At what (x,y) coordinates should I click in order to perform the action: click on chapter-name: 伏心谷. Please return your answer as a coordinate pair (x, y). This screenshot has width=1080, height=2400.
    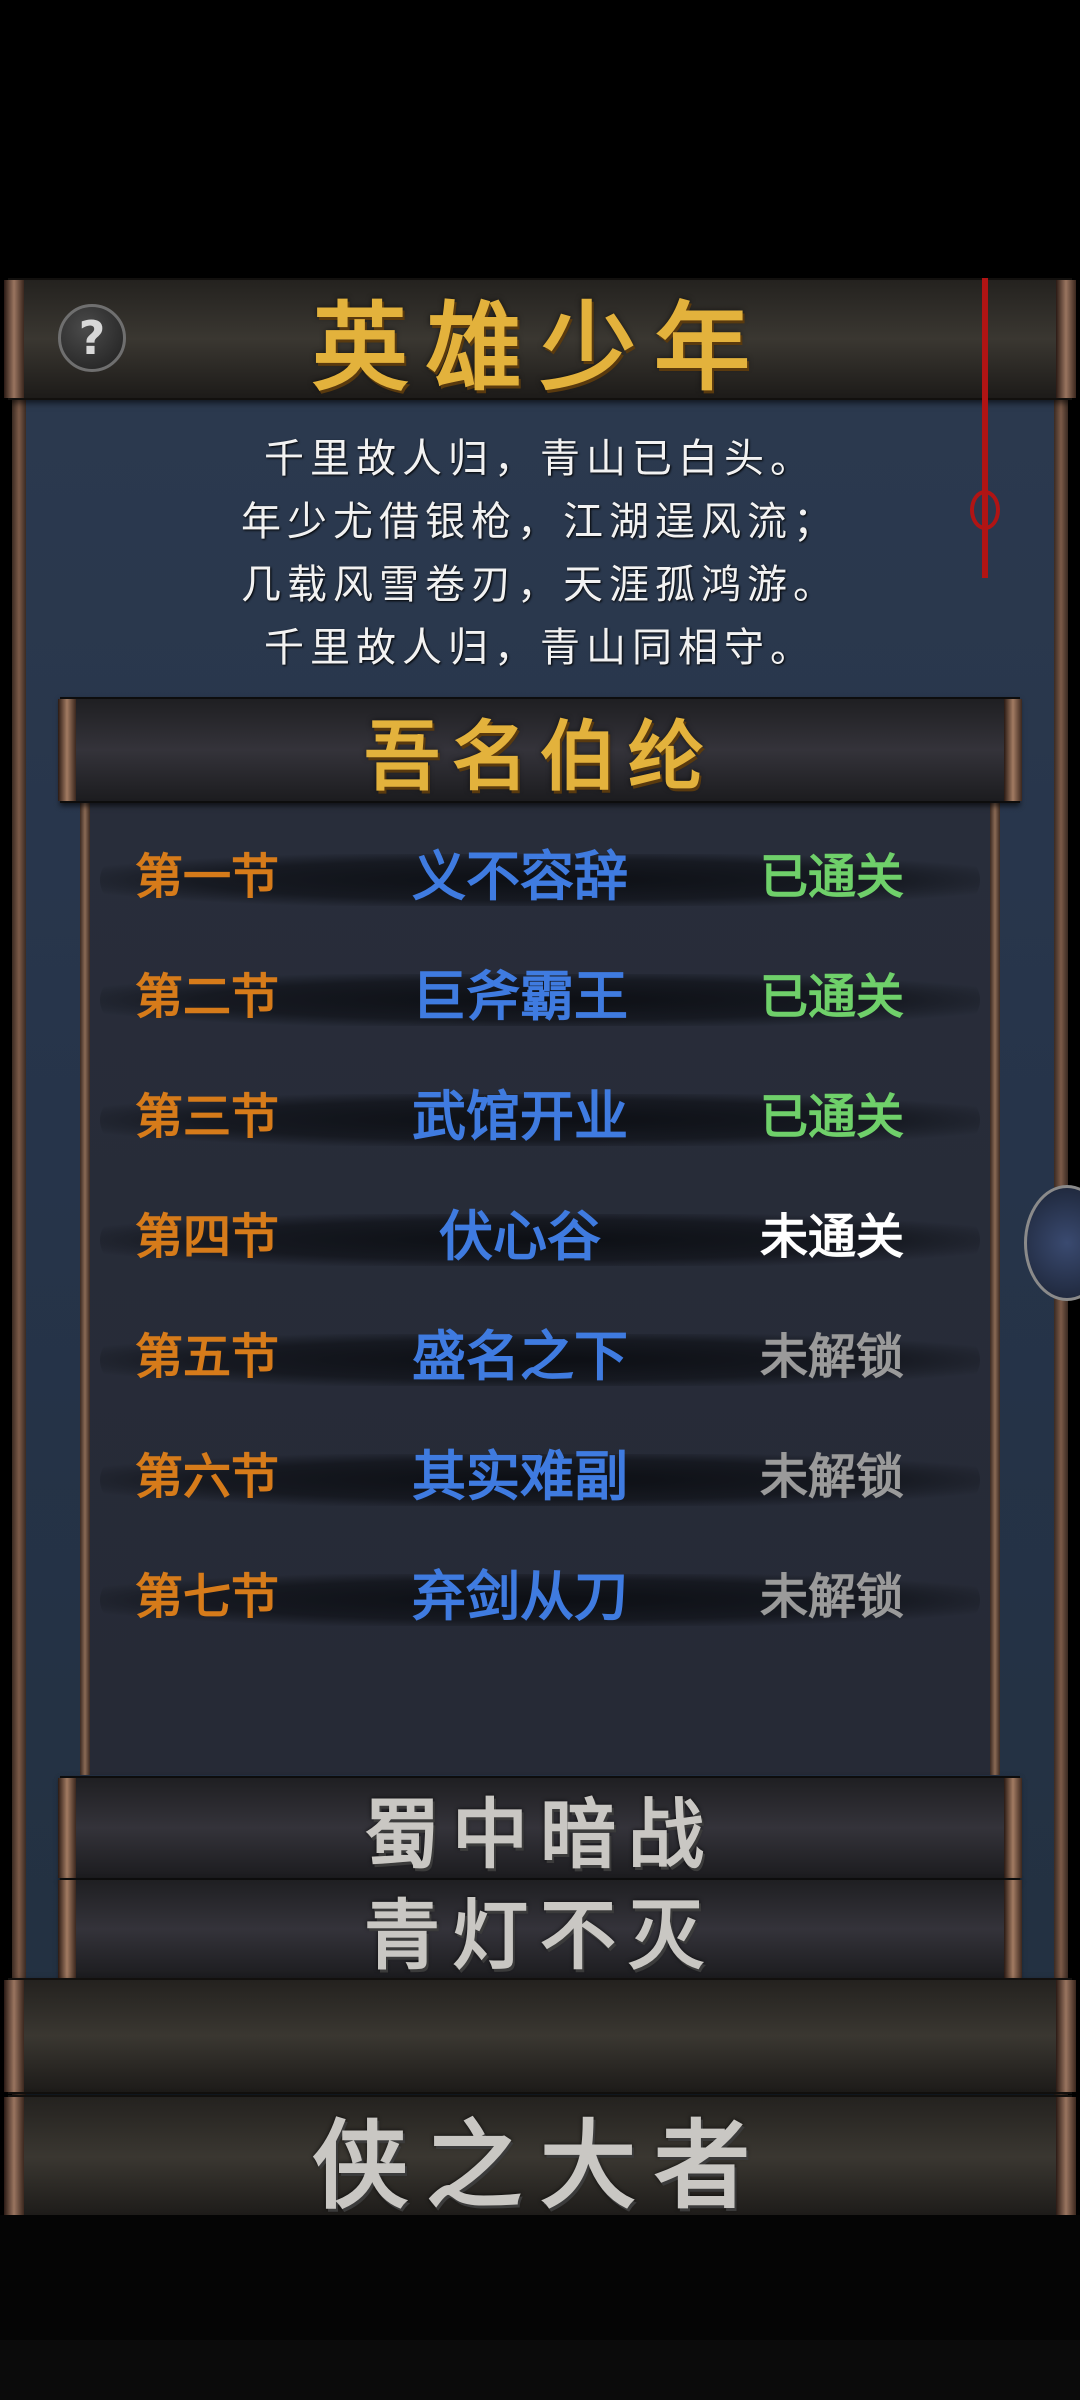
    Looking at the image, I should click on (520, 1236).